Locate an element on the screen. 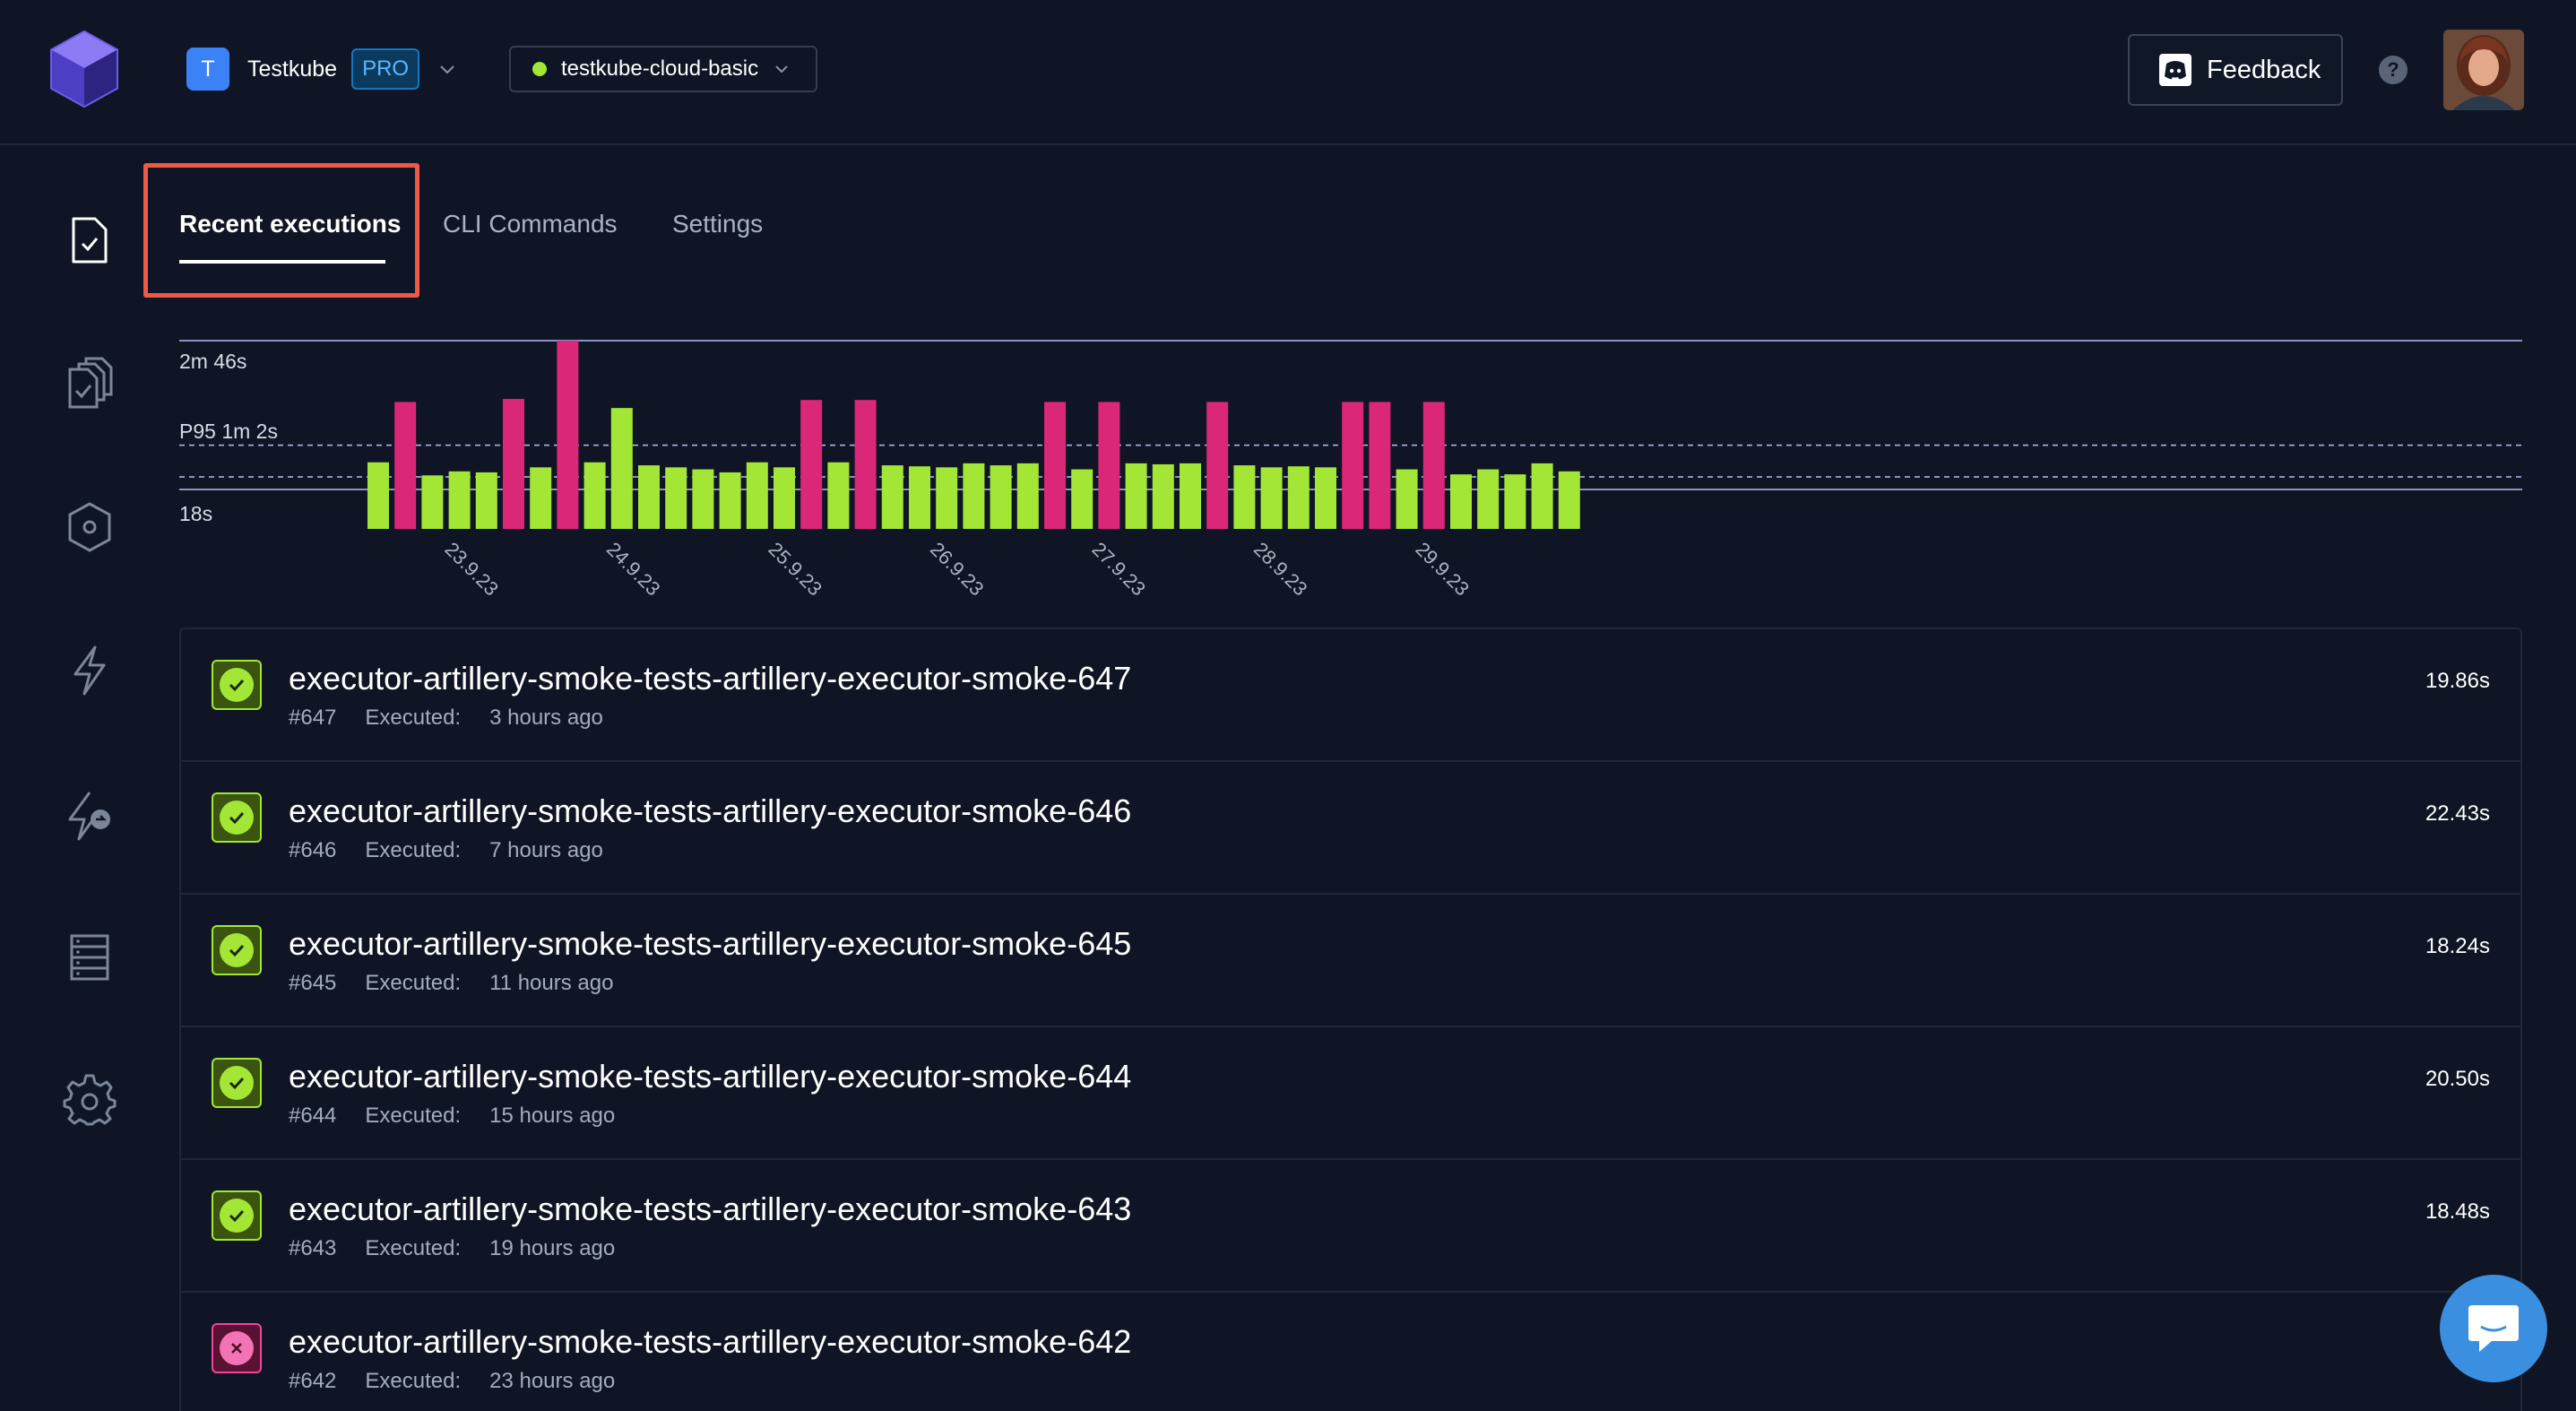 Image resolution: width=2576 pixels, height=1411 pixels. test-file-icon is located at coordinates (90, 240).